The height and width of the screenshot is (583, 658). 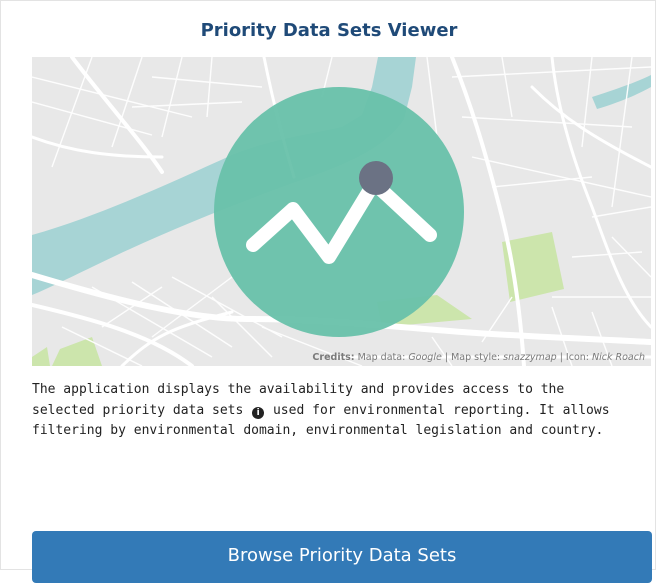 What do you see at coordinates (329, 30) in the screenshot?
I see `card-title: Priority Data Sets Viewer` at bounding box center [329, 30].